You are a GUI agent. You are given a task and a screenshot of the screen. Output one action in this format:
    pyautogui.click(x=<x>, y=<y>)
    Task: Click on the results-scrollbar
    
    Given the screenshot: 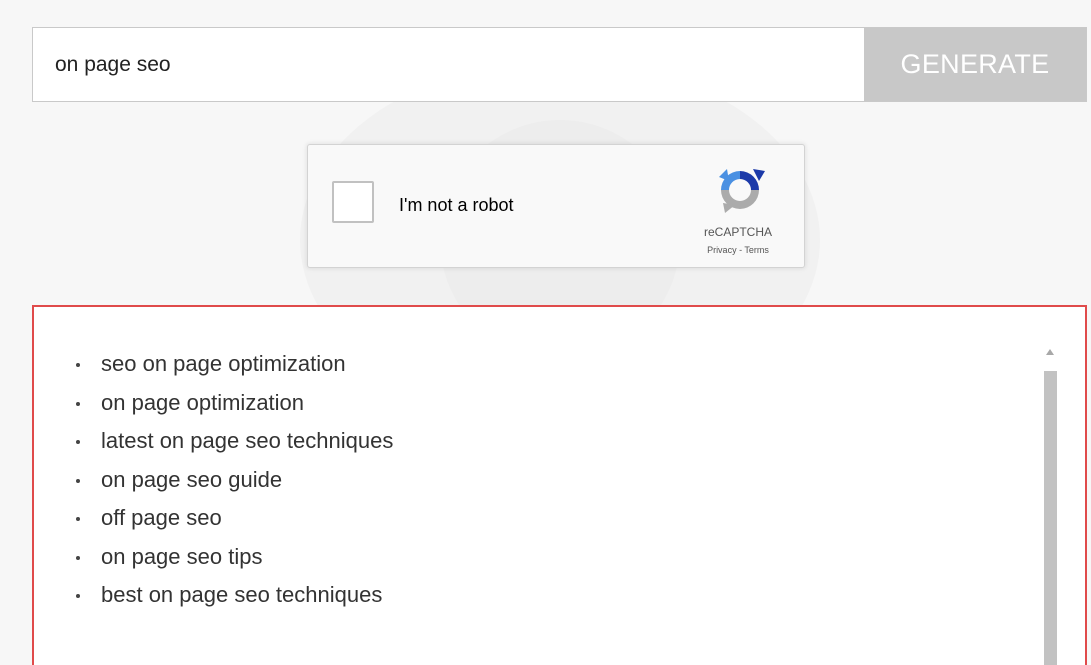 What is the action you would take?
    pyautogui.click(x=1050, y=504)
    